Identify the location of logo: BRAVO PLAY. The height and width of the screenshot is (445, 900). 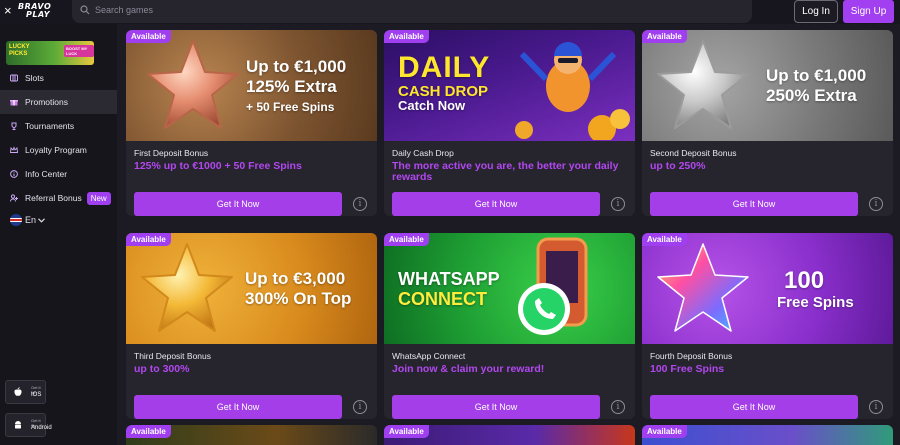
(43, 12).